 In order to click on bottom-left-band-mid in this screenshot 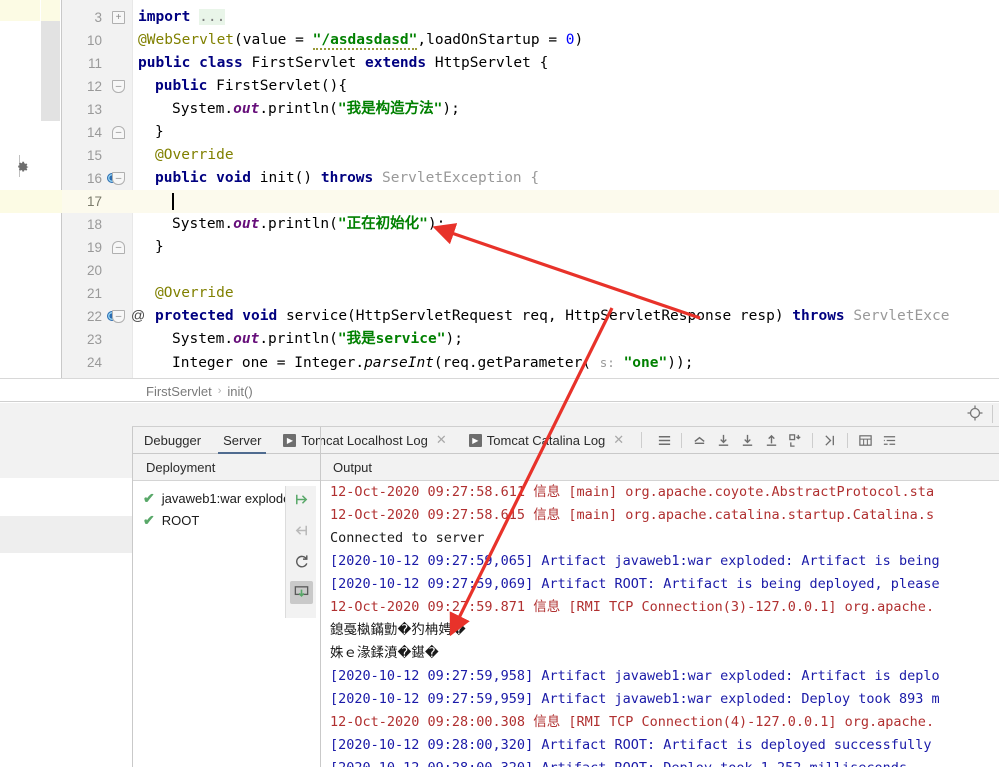, I will do `click(66, 534)`.